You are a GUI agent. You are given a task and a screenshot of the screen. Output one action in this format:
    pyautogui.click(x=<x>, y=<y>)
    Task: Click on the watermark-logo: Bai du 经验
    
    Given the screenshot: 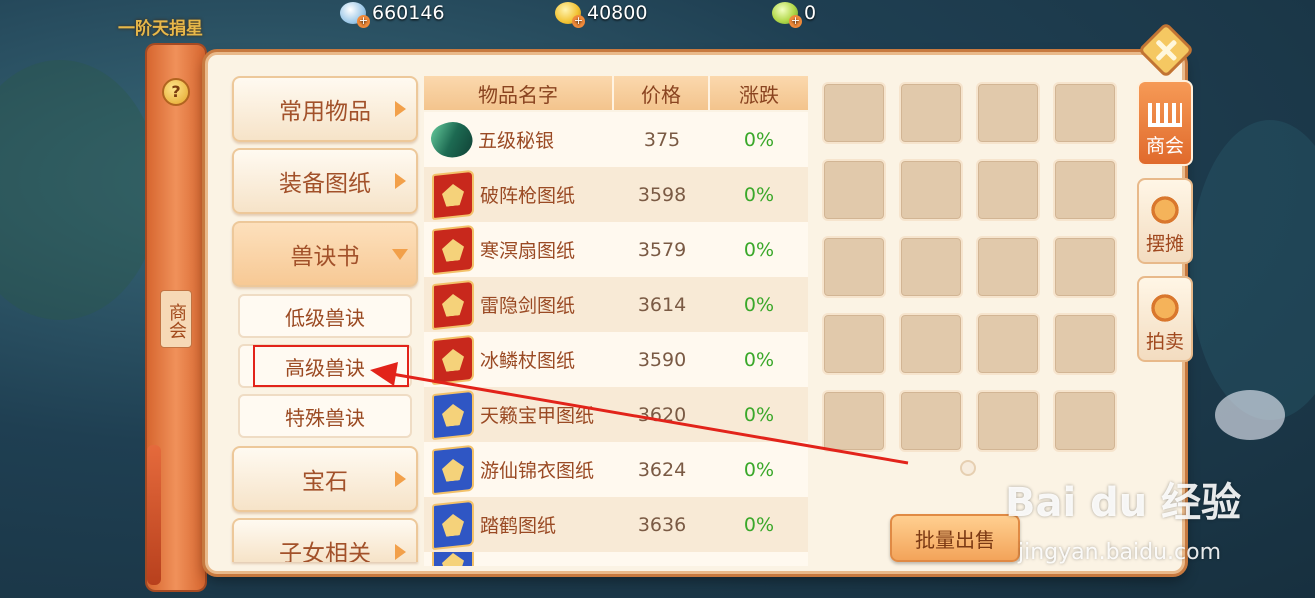 What is the action you would take?
    pyautogui.click(x=1123, y=503)
    